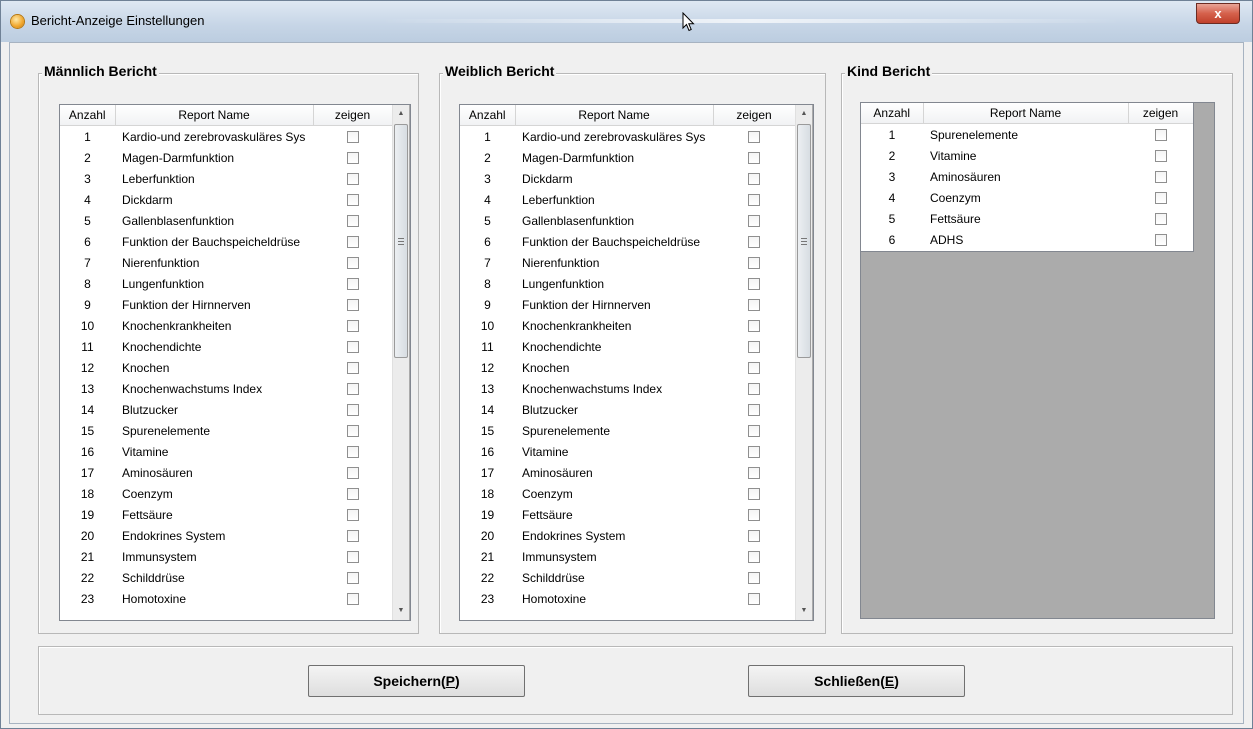  What do you see at coordinates (1027, 197) in the screenshot?
I see `child-table-row: 4 Coenzym` at bounding box center [1027, 197].